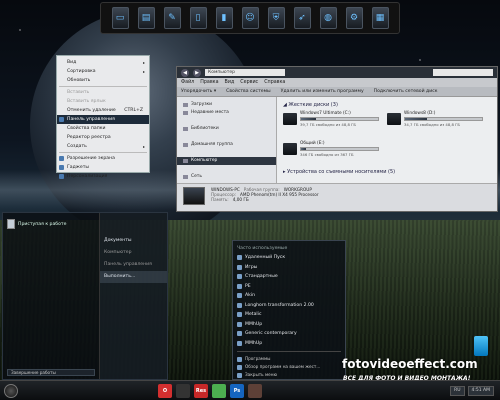  What do you see at coordinates (103, 101) in the screenshot?
I see `context-menu-item: Вставить ярлык` at bounding box center [103, 101].